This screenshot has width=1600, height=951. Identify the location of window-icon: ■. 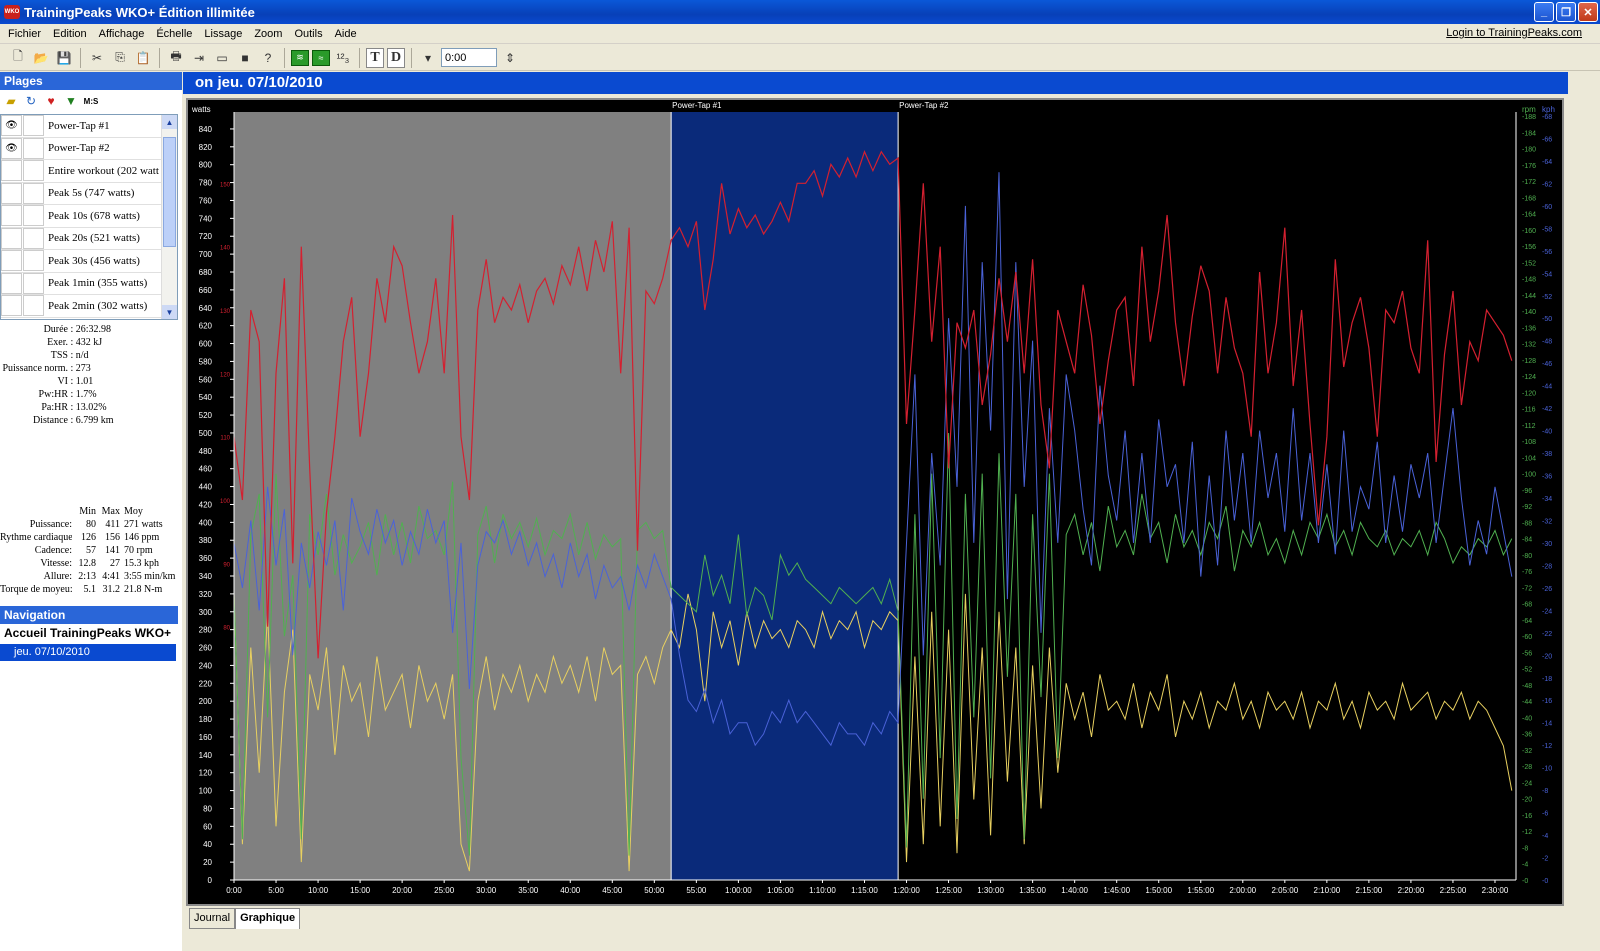
(245, 58).